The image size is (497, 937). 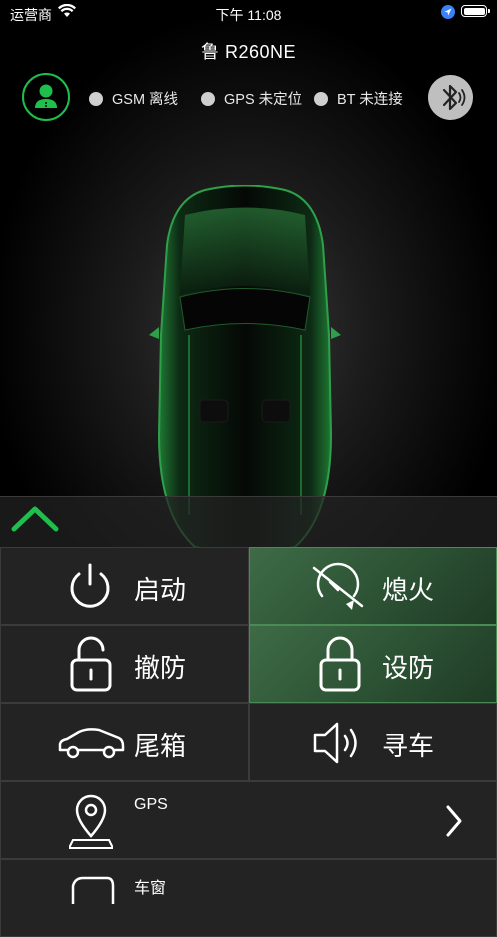 I want to click on gps-status-label: GPS 未定位, so click(x=263, y=100).